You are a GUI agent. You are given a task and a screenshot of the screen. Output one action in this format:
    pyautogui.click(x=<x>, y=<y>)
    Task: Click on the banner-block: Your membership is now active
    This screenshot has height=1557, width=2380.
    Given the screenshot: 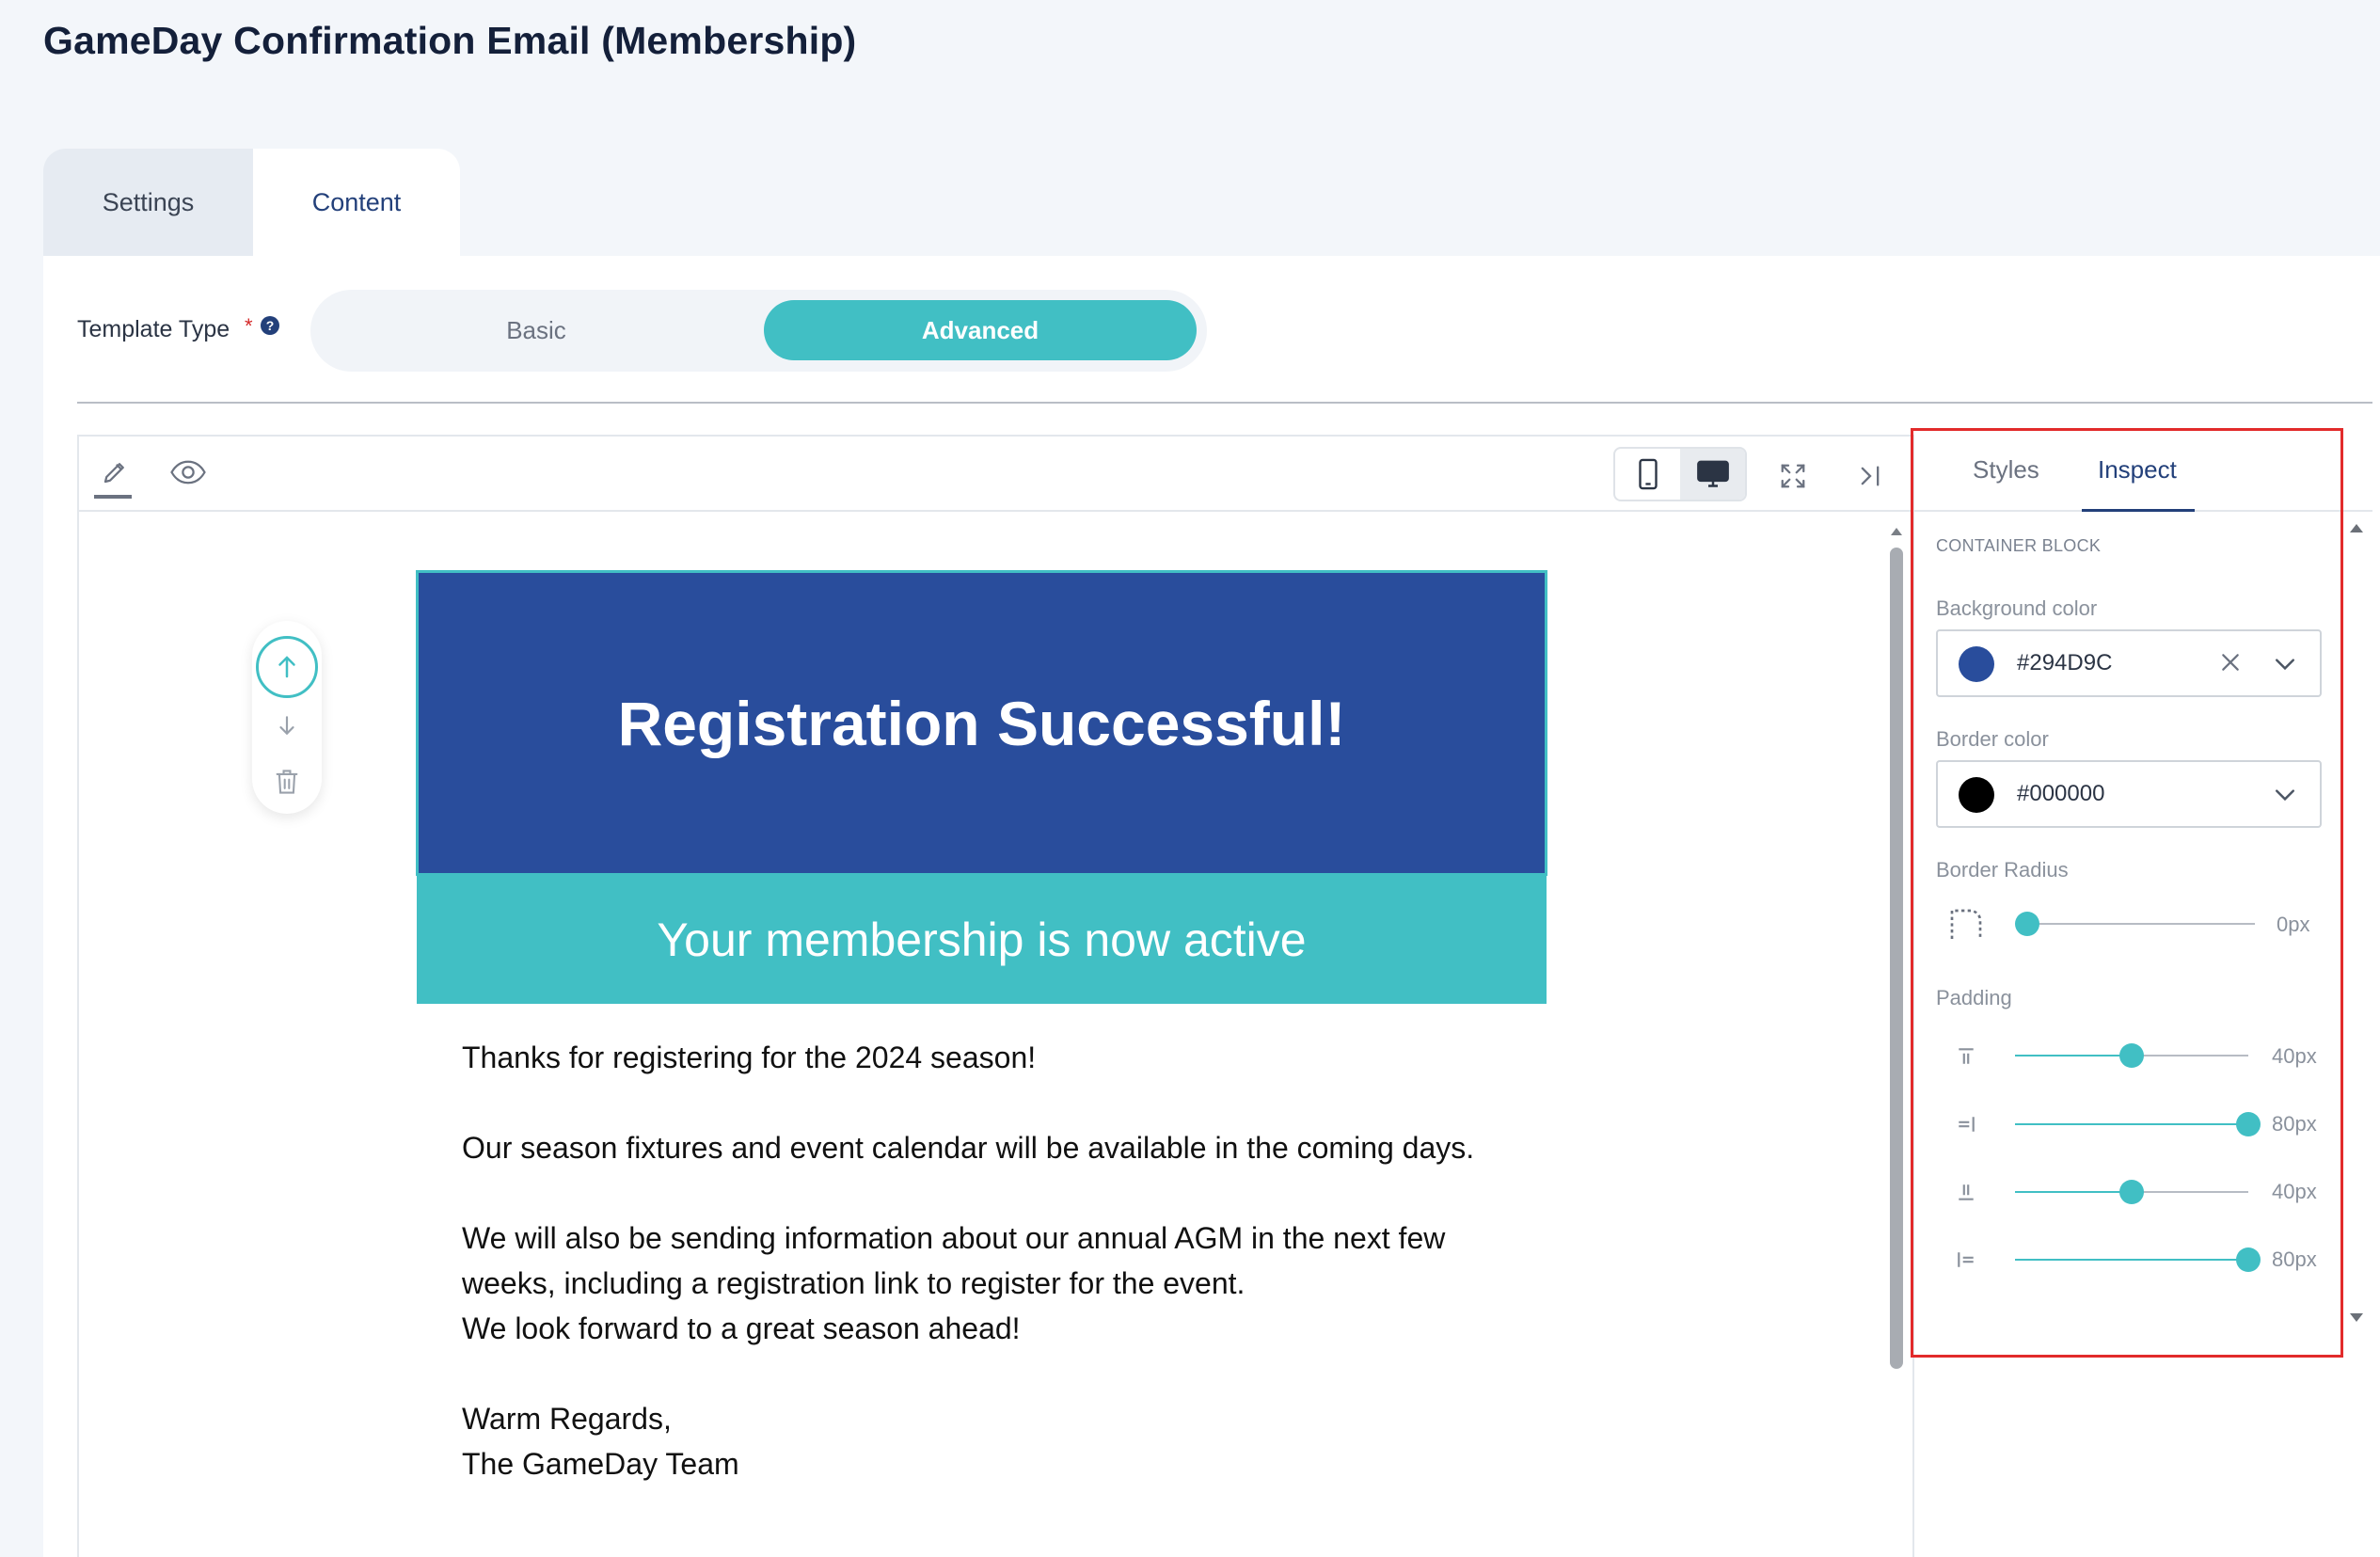 What is the action you would take?
    pyautogui.click(x=982, y=940)
    